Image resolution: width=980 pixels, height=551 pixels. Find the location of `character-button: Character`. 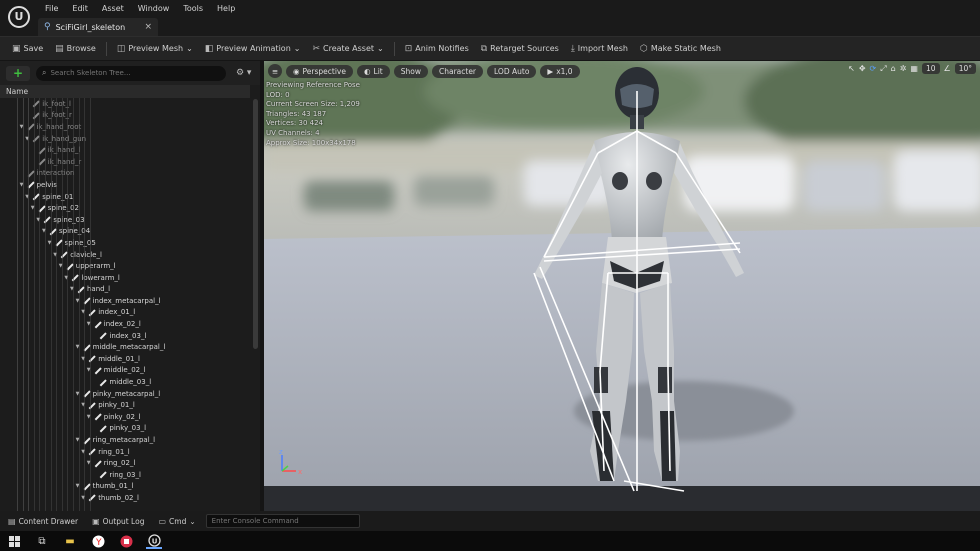

character-button: Character is located at coordinates (457, 71).